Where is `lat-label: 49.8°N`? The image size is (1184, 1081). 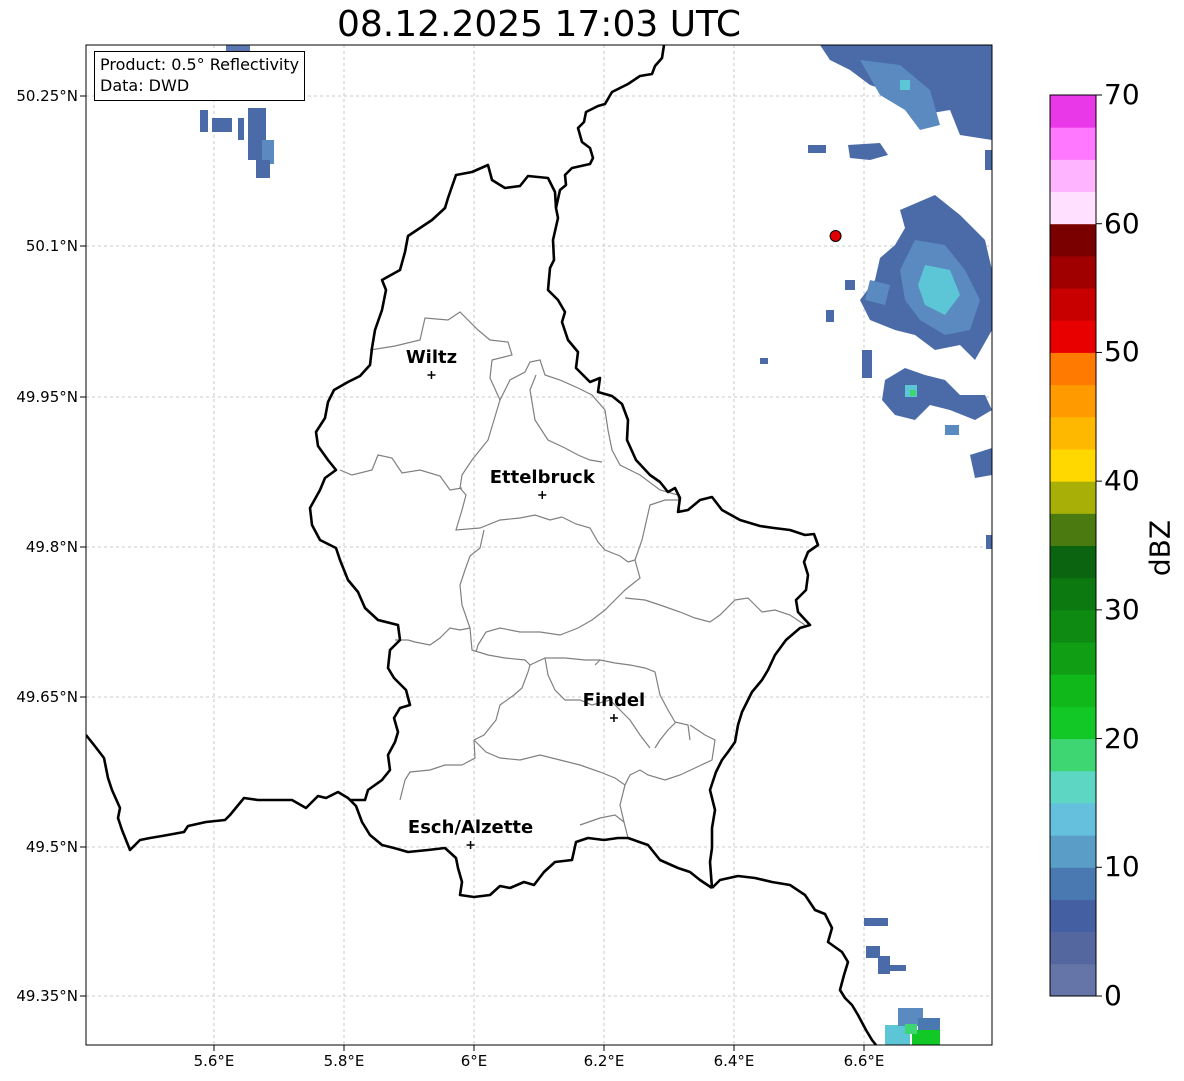
lat-label: 49.8°N is located at coordinates (51, 547).